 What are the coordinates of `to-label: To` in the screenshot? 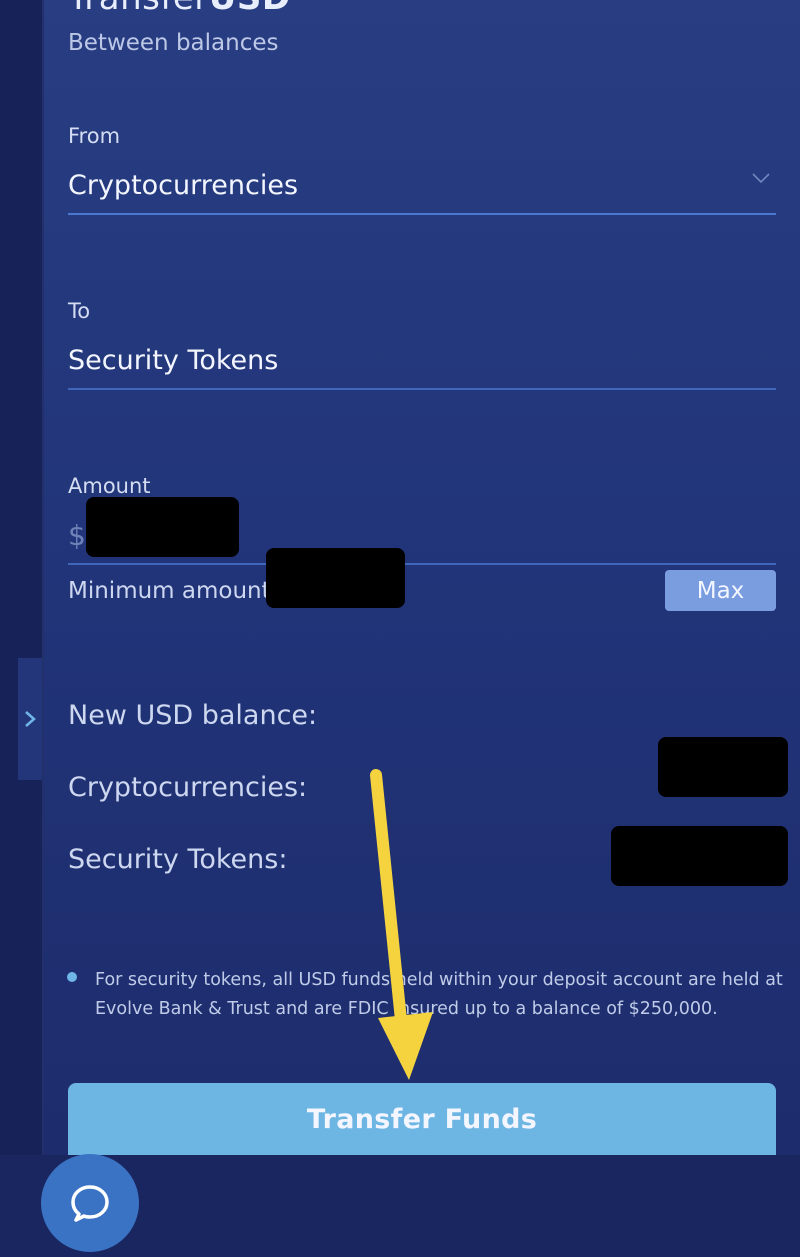 It's located at (79, 311).